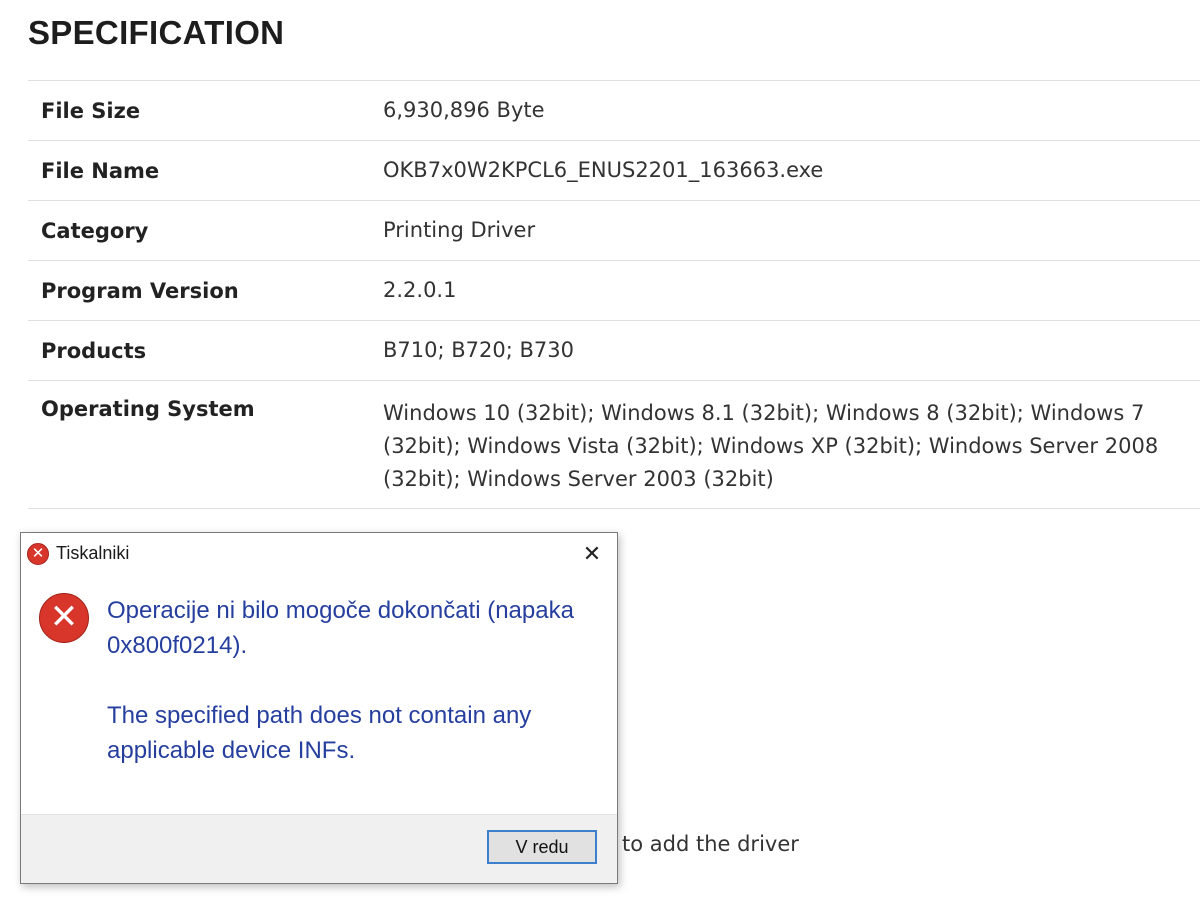 The height and width of the screenshot is (904, 1200). I want to click on dialog-footer: V redu, so click(319, 848).